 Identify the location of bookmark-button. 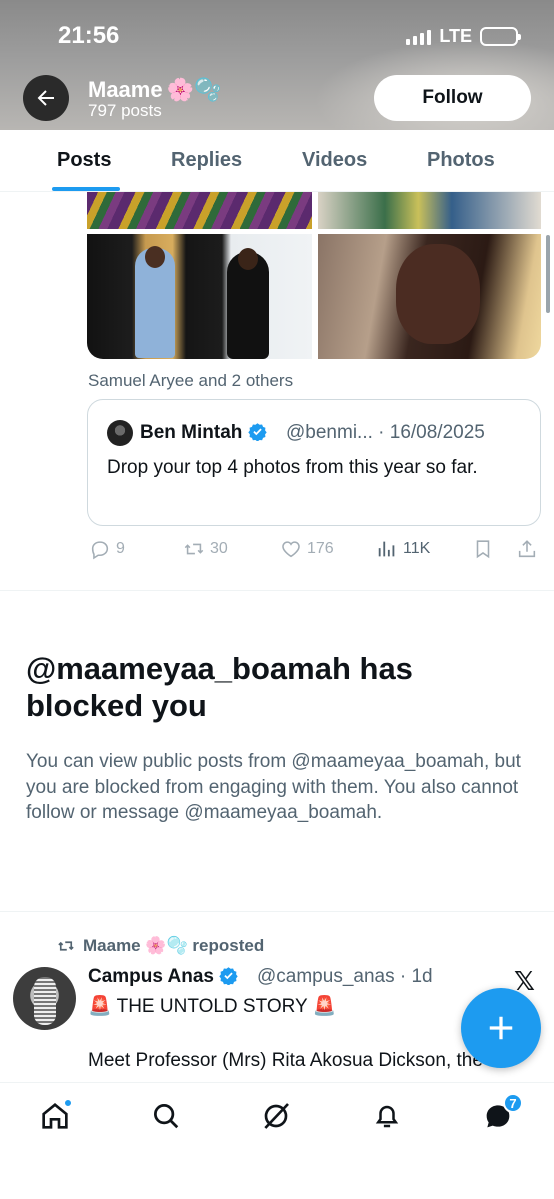
(483, 549).